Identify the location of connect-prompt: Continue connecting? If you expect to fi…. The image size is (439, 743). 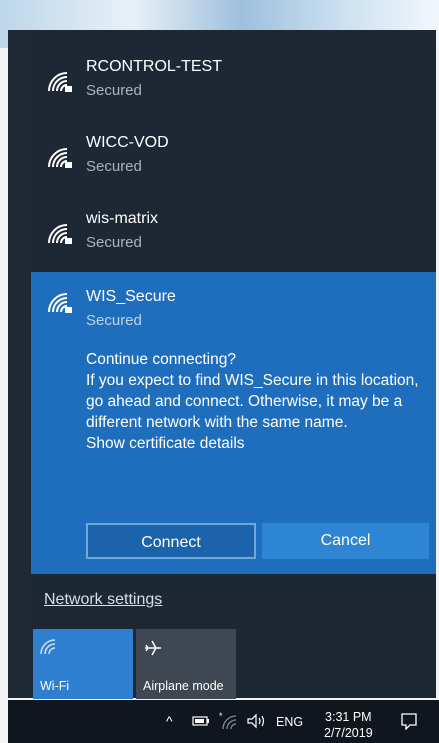
(256, 401).